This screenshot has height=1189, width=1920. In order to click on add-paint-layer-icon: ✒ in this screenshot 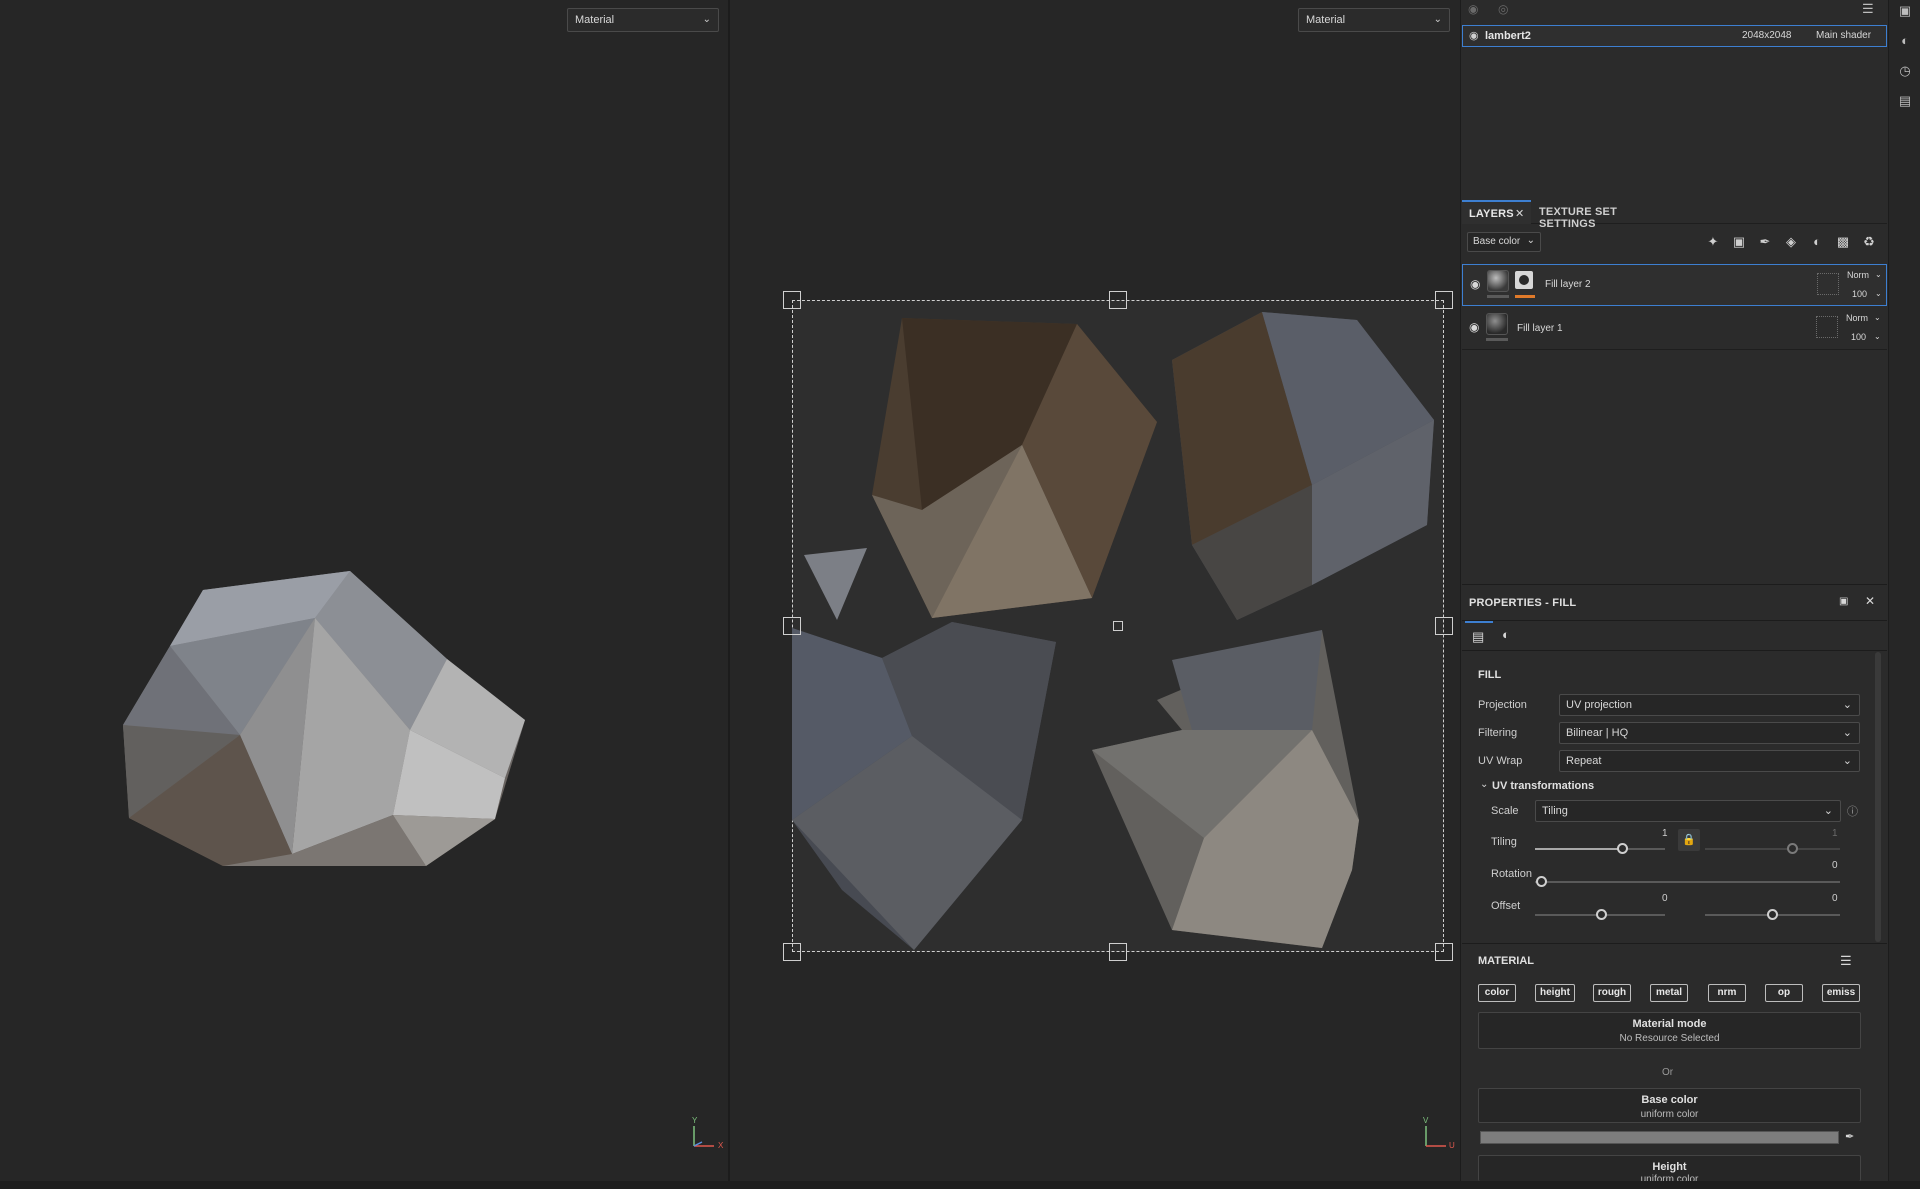, I will do `click(1765, 242)`.